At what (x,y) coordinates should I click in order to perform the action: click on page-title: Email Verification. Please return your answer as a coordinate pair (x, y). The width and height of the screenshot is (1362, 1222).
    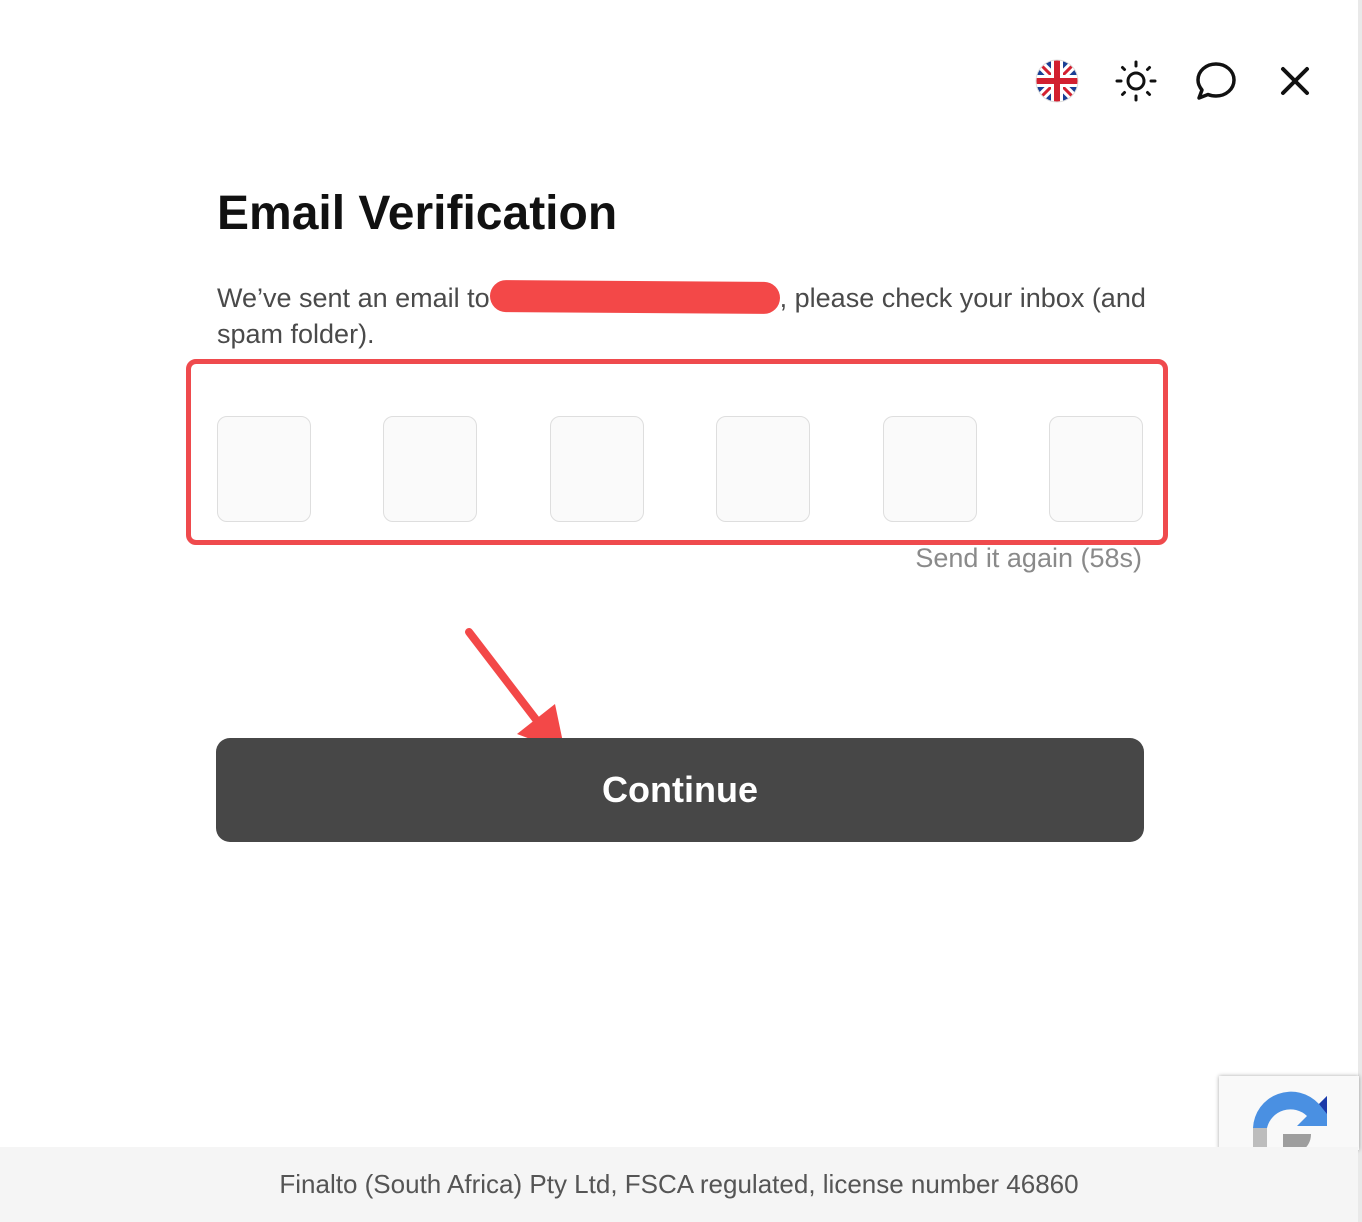
    Looking at the image, I should click on (417, 213).